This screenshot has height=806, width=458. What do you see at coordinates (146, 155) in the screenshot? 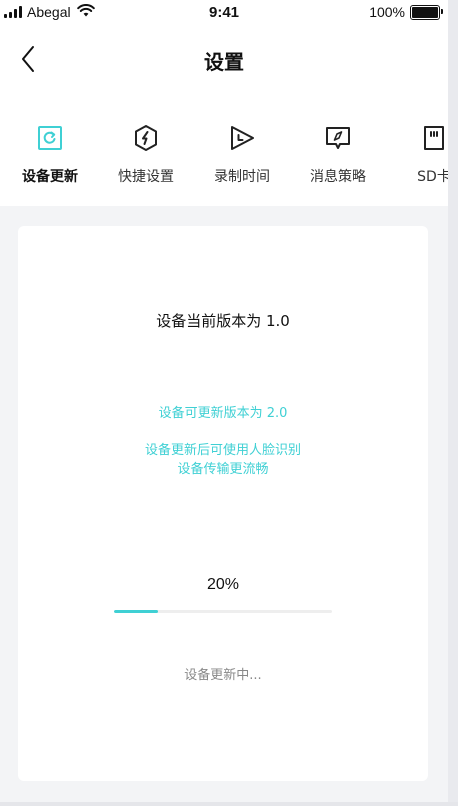
I see `tab-quick-settings: 快捷设置` at bounding box center [146, 155].